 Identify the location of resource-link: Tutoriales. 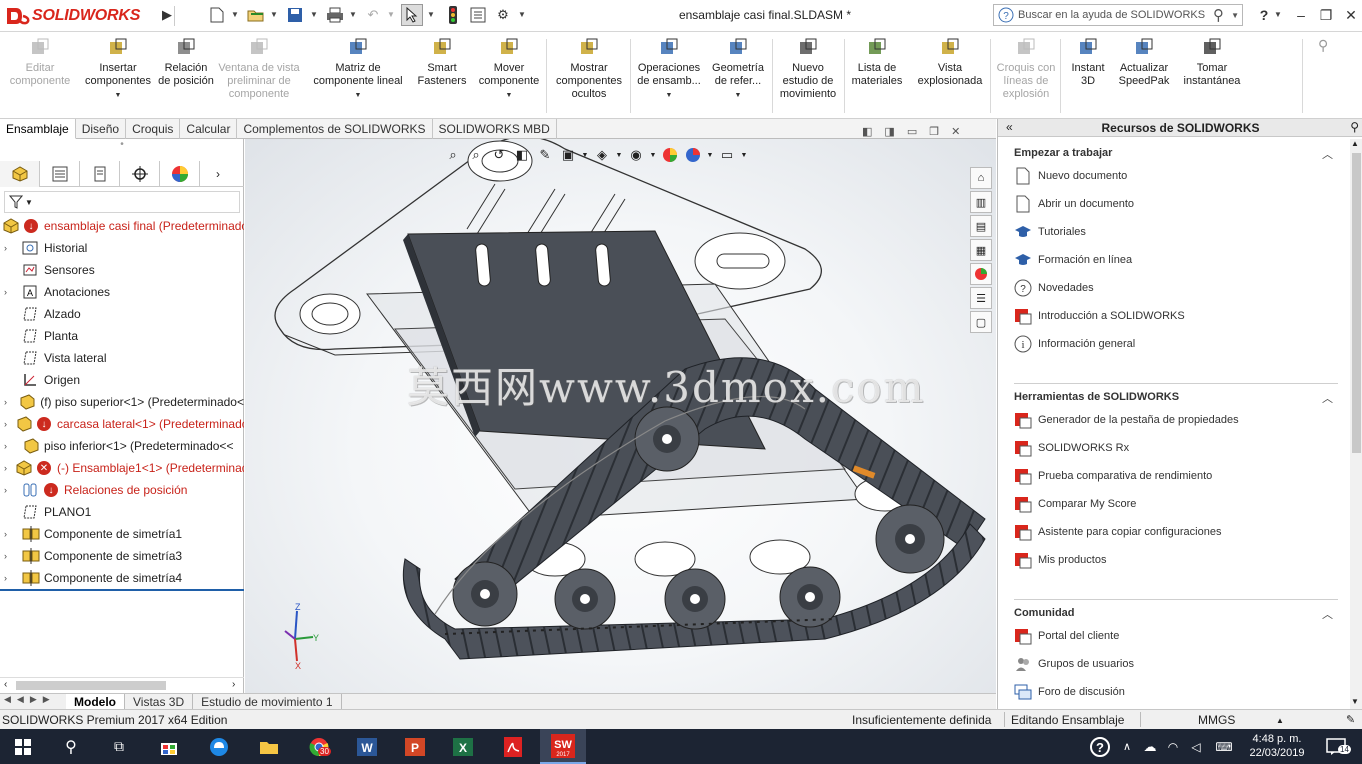
(1050, 232).